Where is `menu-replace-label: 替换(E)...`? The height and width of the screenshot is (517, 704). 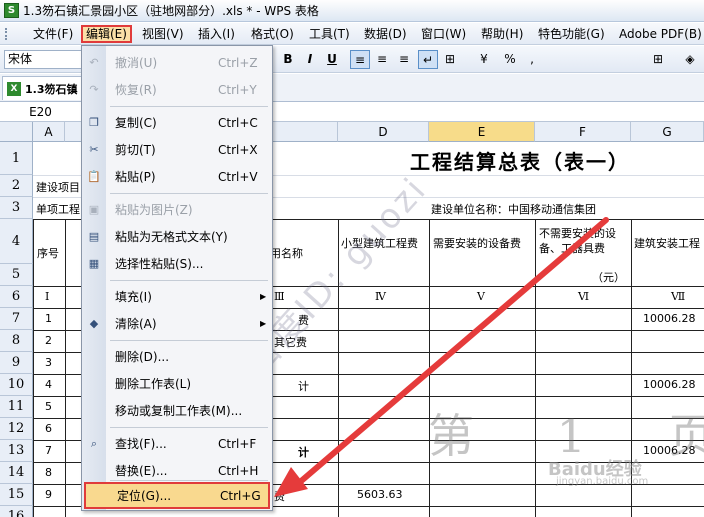
menu-replace-label: 替换(E)... is located at coordinates (141, 471).